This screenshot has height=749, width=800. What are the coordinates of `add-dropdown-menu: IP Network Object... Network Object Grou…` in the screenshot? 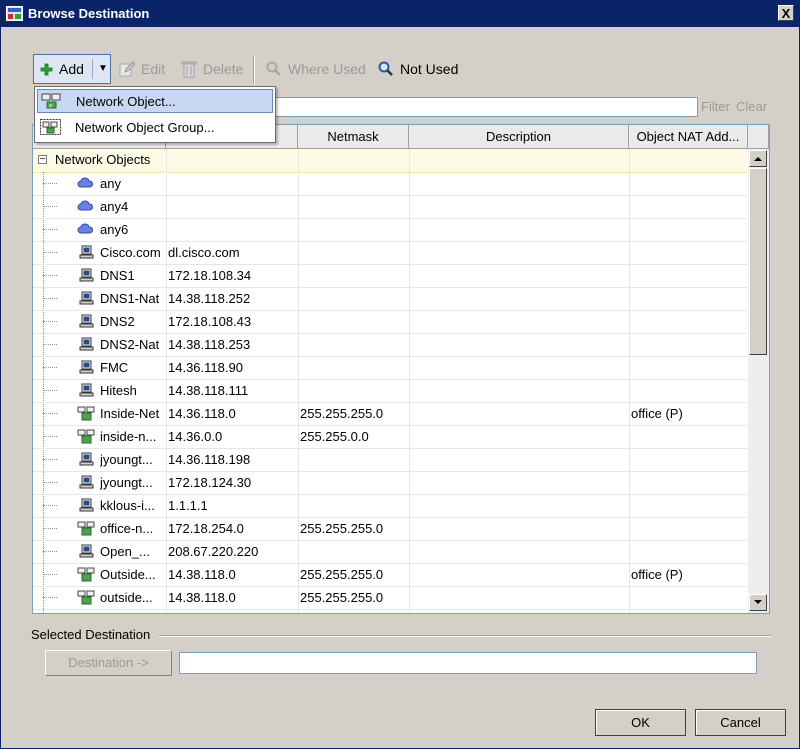 It's located at (155, 114).